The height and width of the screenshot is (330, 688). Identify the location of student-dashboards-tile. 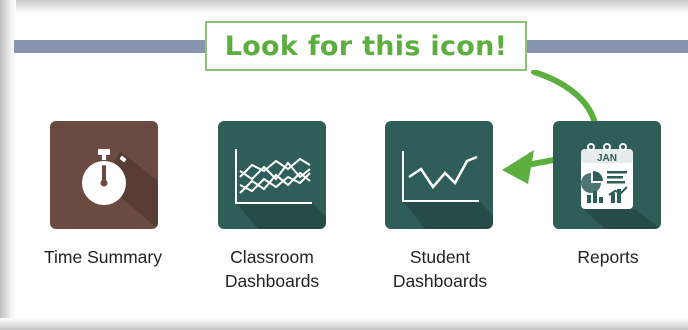
(439, 175).